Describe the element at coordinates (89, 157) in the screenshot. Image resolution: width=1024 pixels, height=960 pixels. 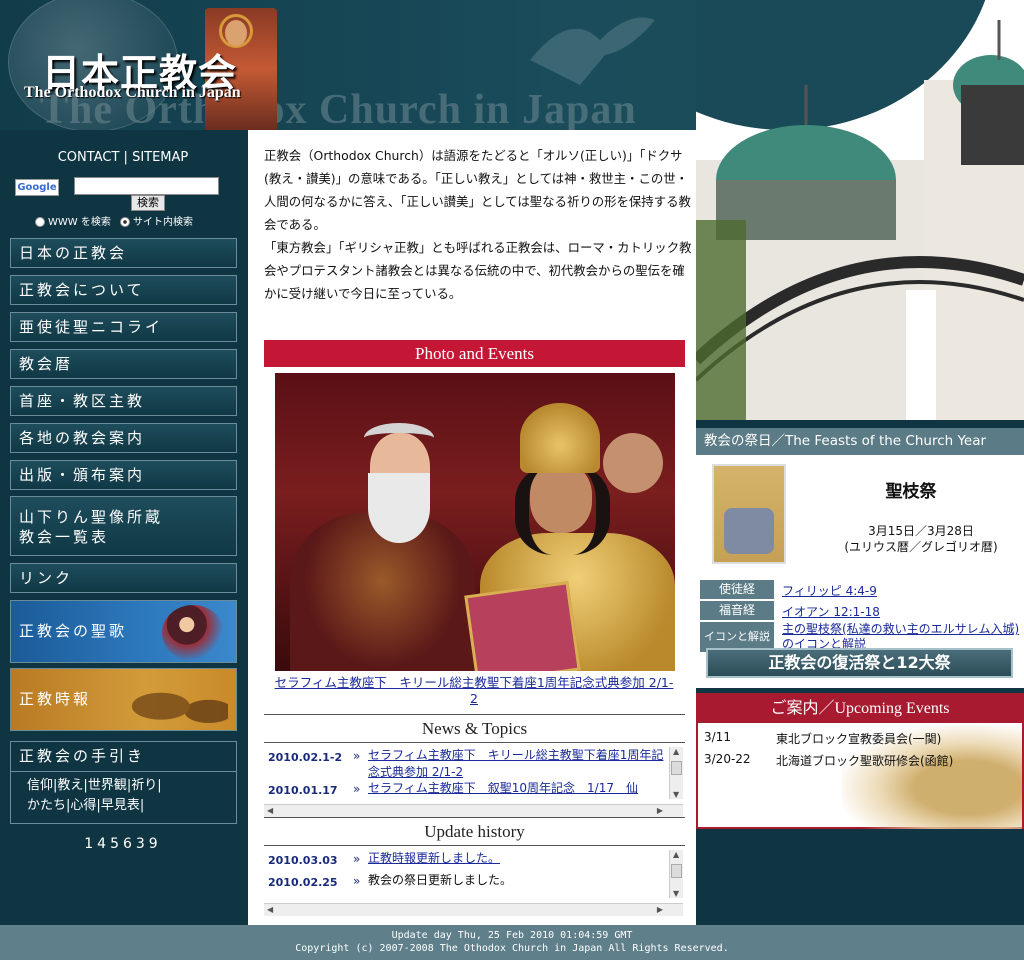
I see `contact-link: CONTACT` at that location.